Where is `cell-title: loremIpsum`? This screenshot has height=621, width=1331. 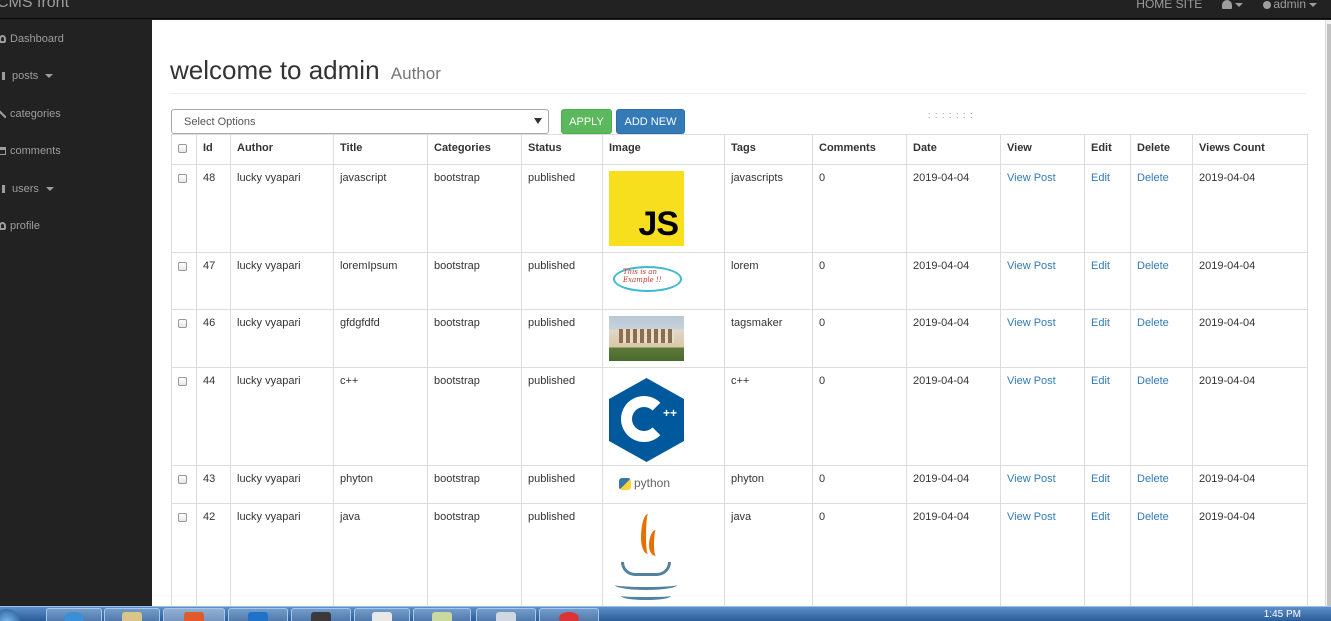 cell-title: loremIpsum is located at coordinates (380, 281).